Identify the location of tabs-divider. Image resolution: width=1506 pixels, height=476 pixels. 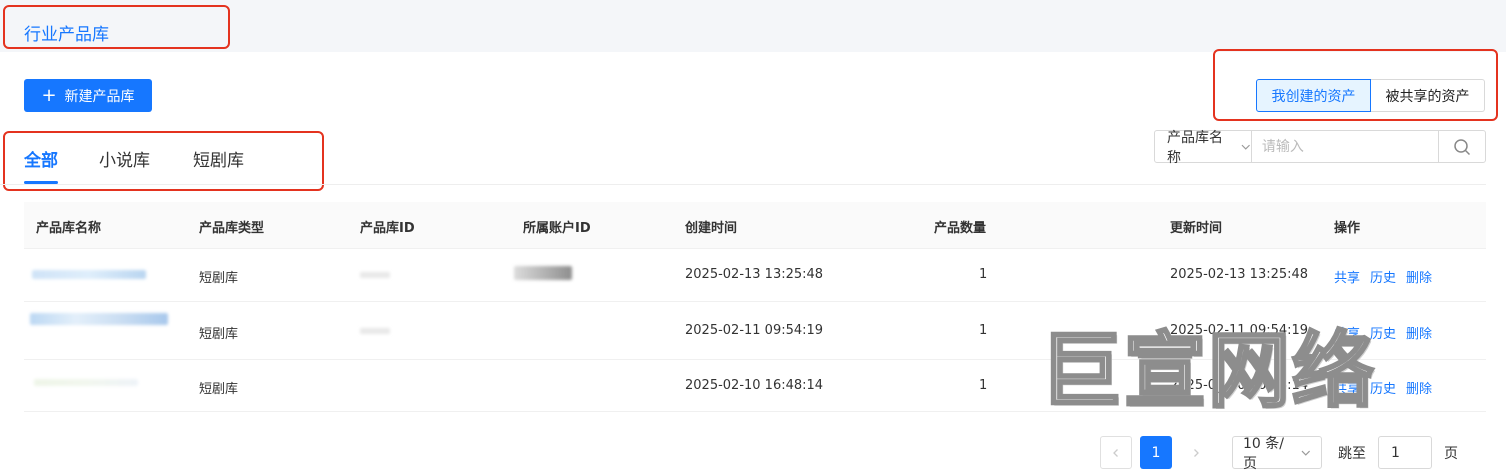
(743, 184).